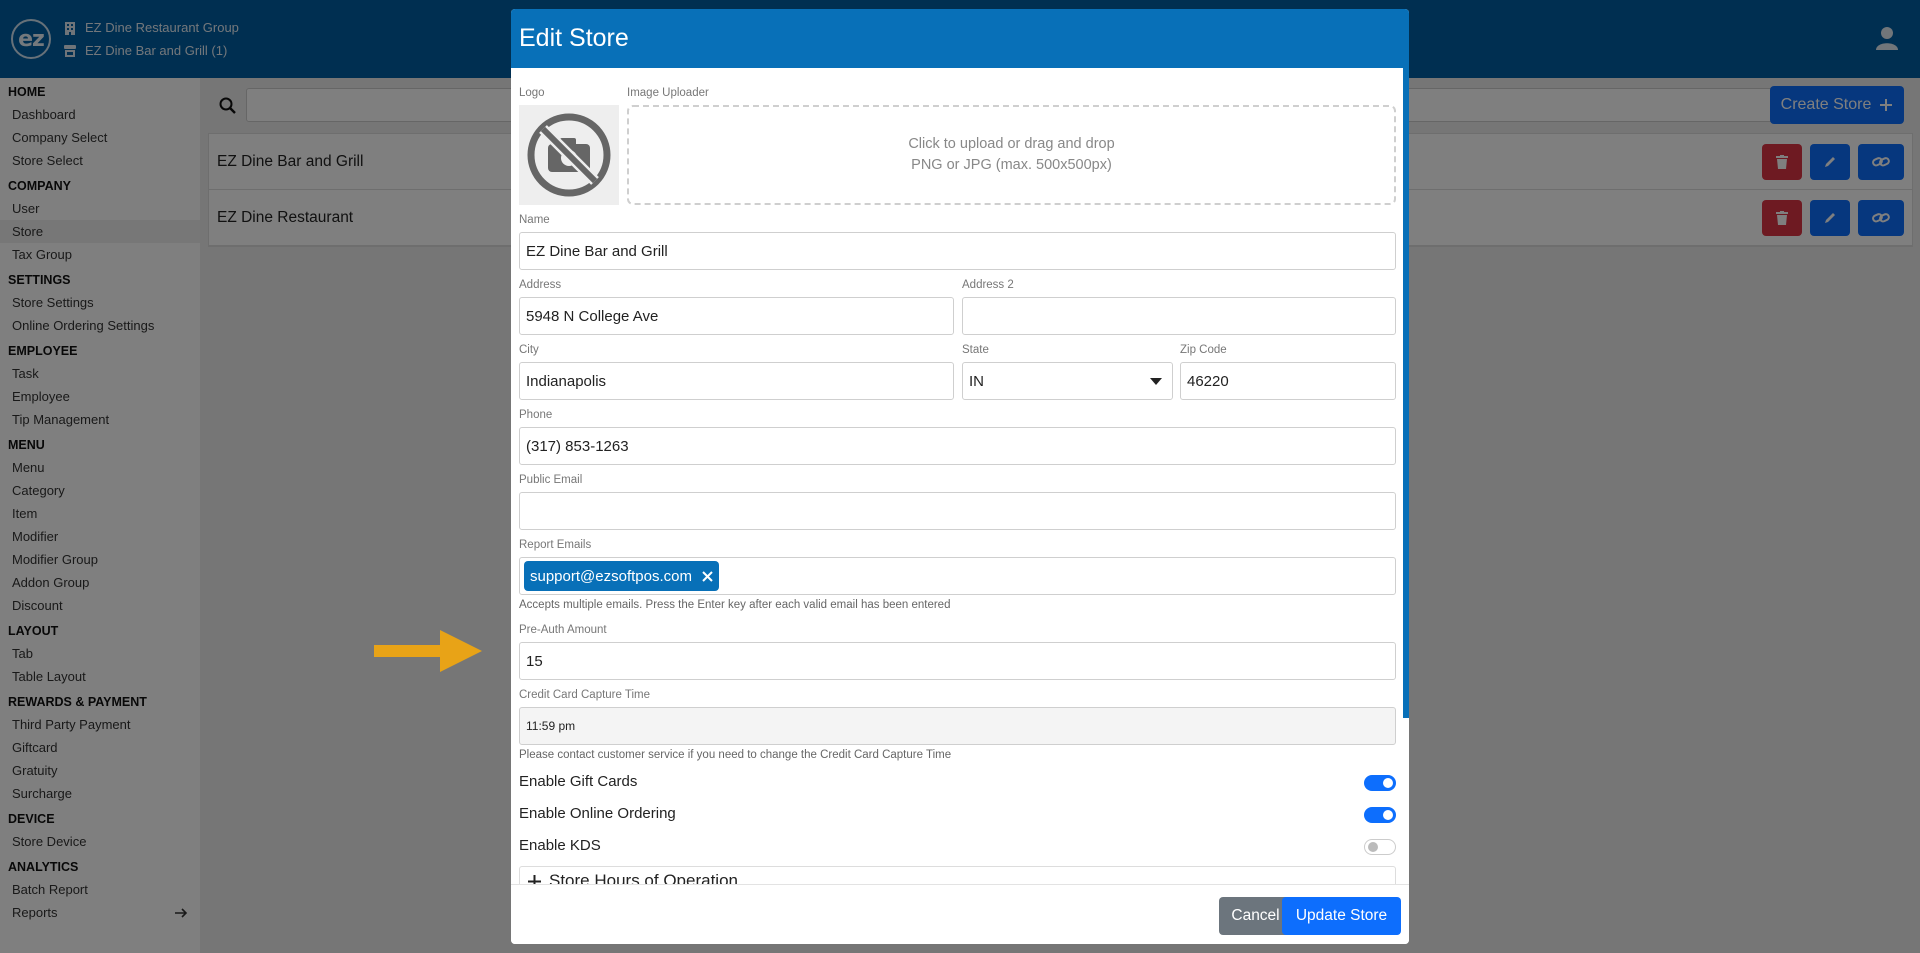 This screenshot has height=953, width=1920. I want to click on state-value: IN, so click(976, 381).